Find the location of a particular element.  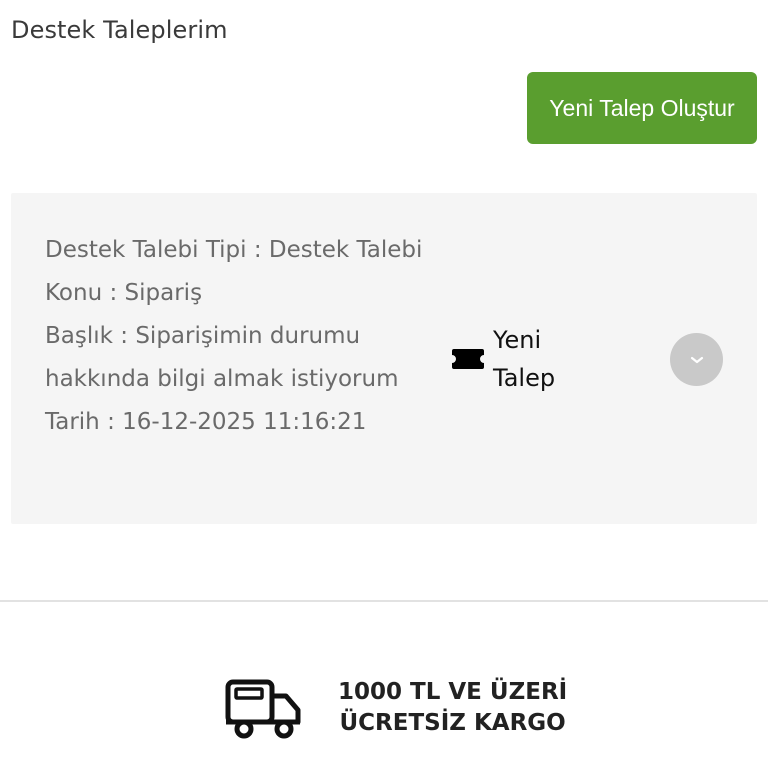

page-title: Destek Taleplerim is located at coordinates (119, 30).